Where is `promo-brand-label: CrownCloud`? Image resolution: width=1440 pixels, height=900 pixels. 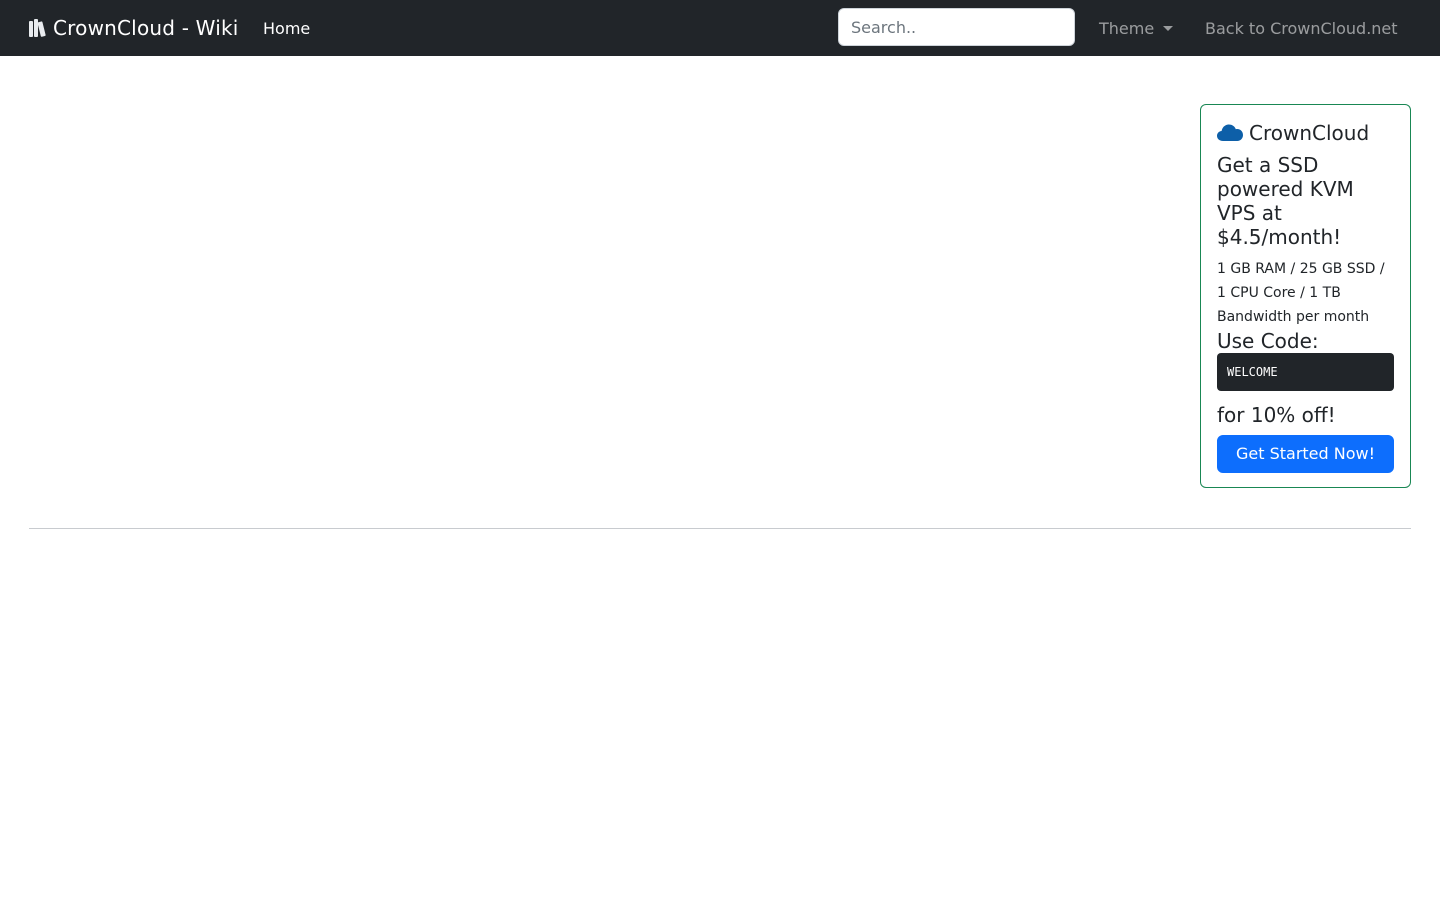
promo-brand-label: CrownCloud is located at coordinates (1309, 133).